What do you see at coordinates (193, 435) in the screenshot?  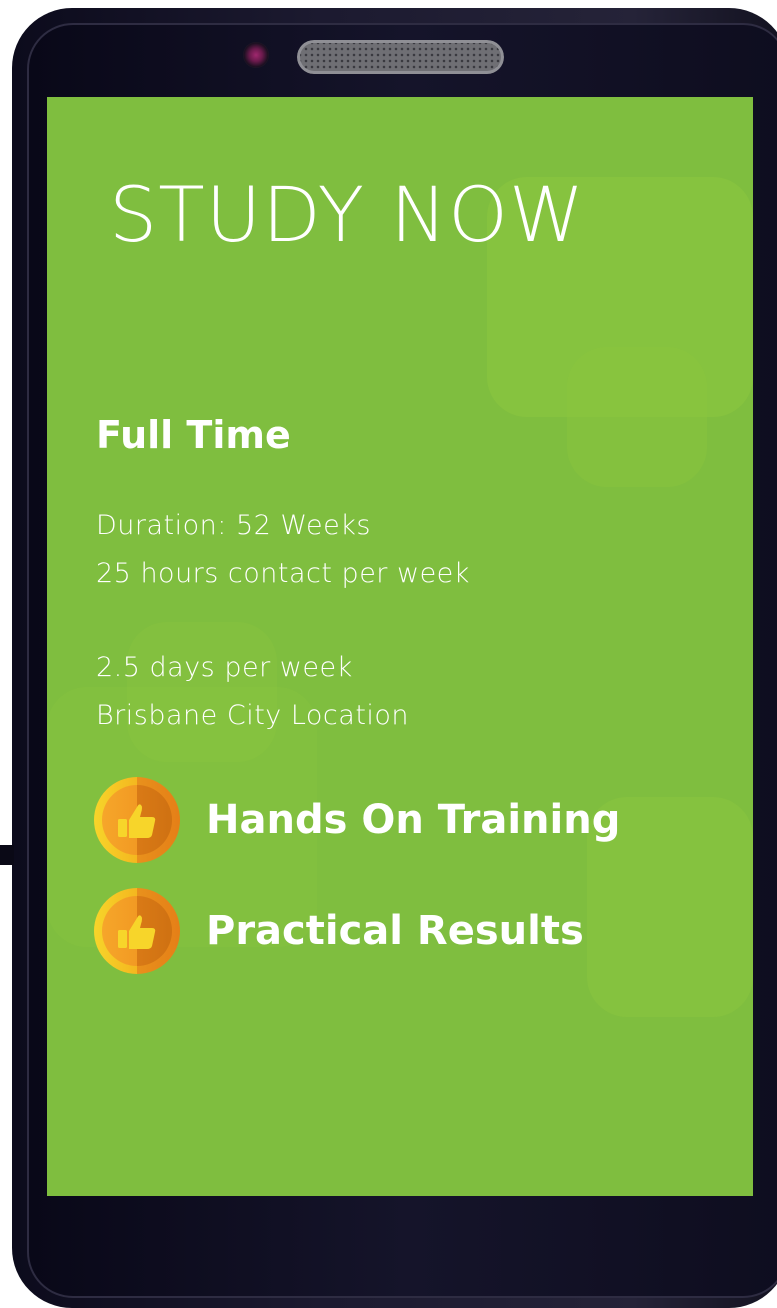 I see `section-heading: Full Time` at bounding box center [193, 435].